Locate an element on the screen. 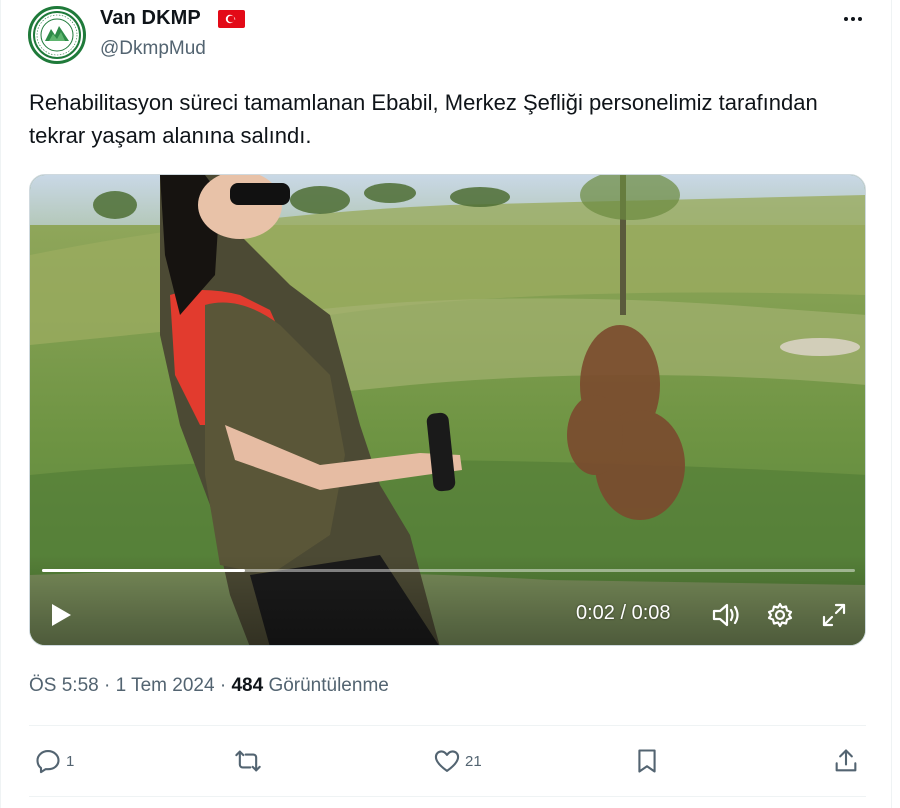 This screenshot has height=808, width=900. author-avatar is located at coordinates (57, 35).